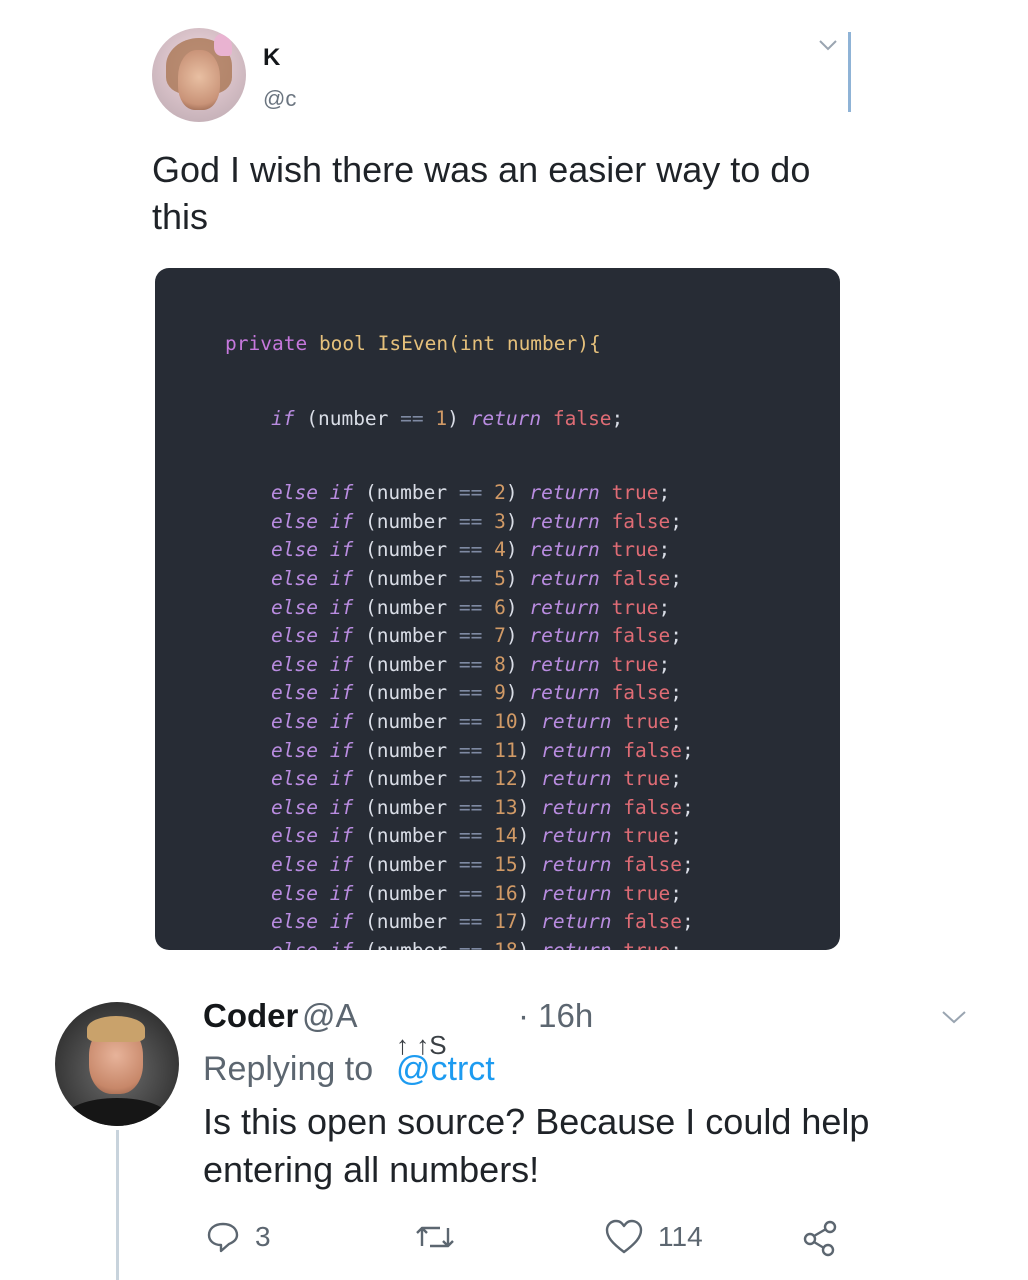 Image resolution: width=1028 pixels, height=1280 pixels. What do you see at coordinates (505, 944) in the screenshot?
I see `code-number: 18` at bounding box center [505, 944].